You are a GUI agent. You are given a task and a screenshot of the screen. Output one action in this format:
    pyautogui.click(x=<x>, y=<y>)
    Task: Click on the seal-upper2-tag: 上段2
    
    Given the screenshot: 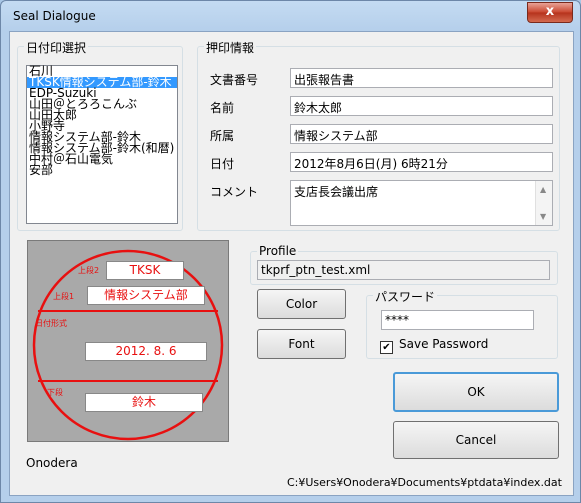 What is the action you would take?
    pyautogui.click(x=89, y=270)
    